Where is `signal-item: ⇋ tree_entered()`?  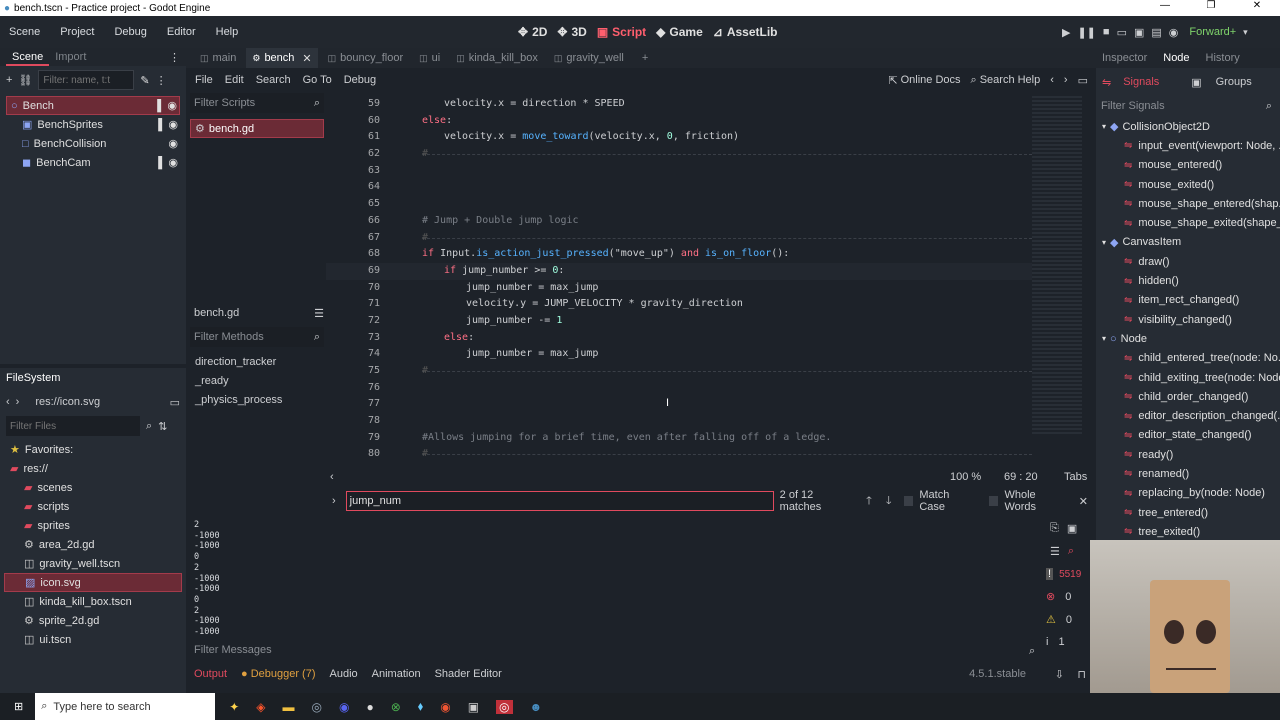
signal-item: ⇋ tree_entered() is located at coordinates (1191, 512).